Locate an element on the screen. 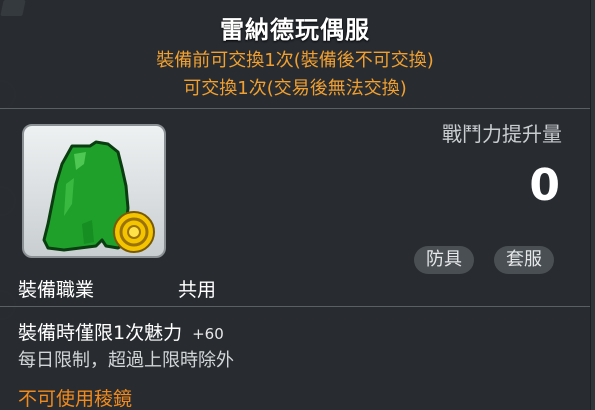  item-name: 雷納德玩偶服 is located at coordinates (295, 30).